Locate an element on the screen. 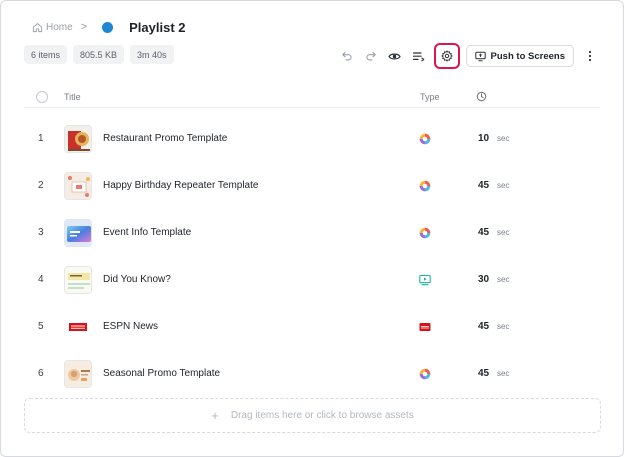 The image size is (624, 457). preview-button is located at coordinates (395, 56).